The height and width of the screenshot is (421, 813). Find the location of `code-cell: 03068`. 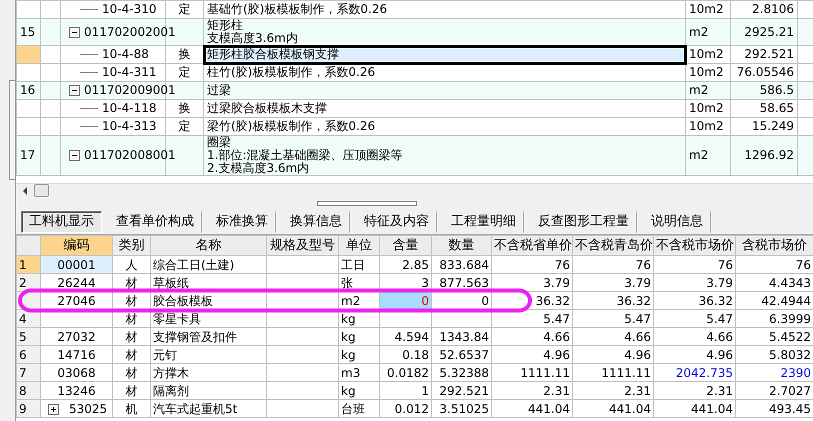

code-cell: 03068 is located at coordinates (76, 373).